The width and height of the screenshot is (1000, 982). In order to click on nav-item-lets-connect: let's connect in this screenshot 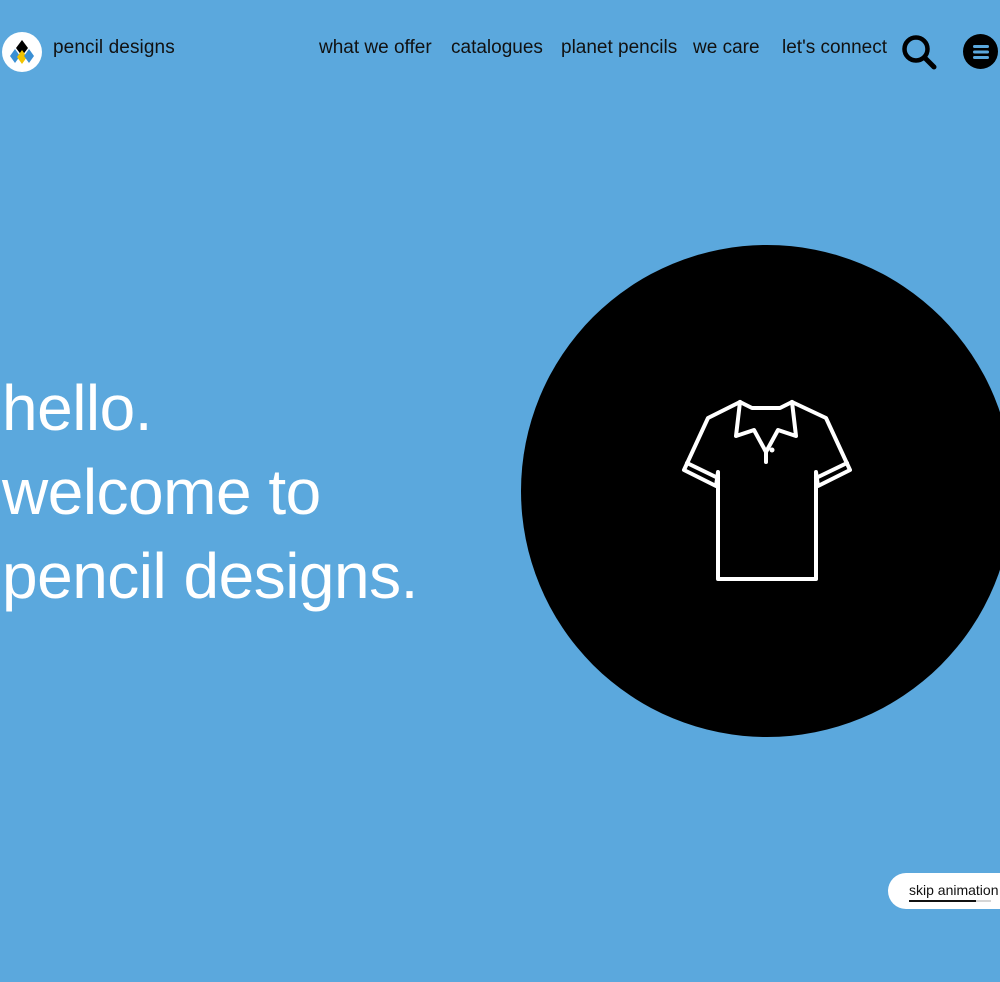, I will do `click(834, 48)`.